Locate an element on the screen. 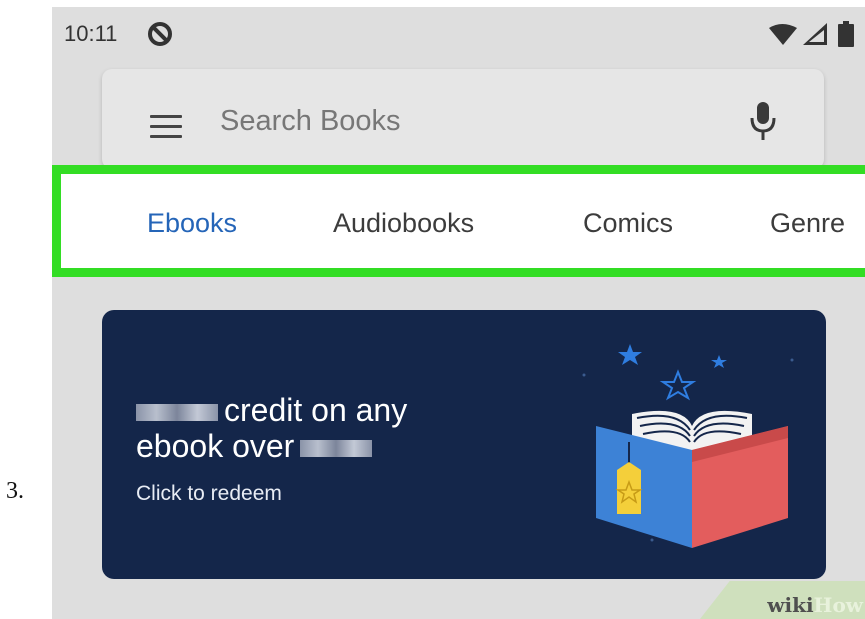 The width and height of the screenshot is (865, 619). wikihow-watermark: wikiHow is located at coordinates (782, 600).